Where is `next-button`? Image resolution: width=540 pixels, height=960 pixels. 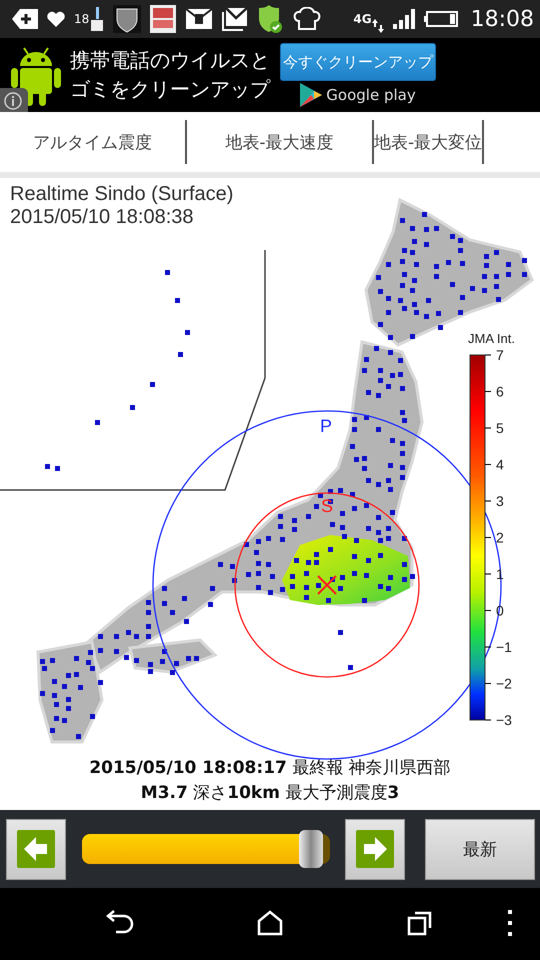 next-button is located at coordinates (375, 849).